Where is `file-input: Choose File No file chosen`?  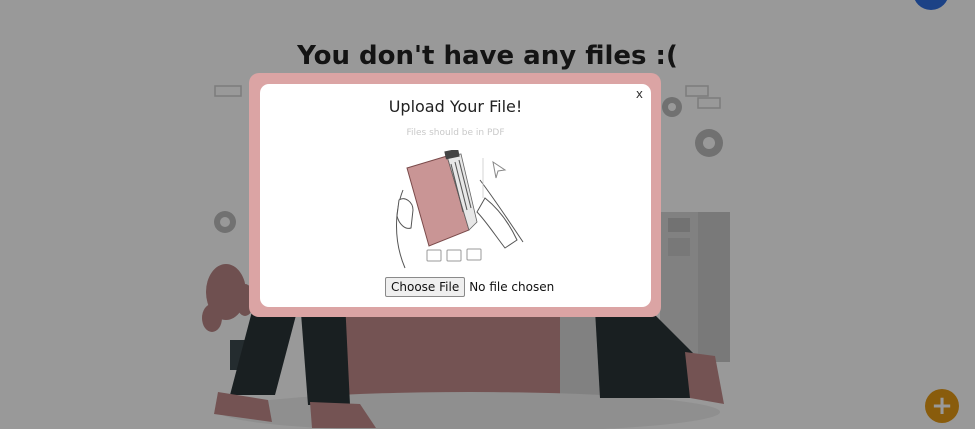
file-input: Choose File No file chosen is located at coordinates (469, 287).